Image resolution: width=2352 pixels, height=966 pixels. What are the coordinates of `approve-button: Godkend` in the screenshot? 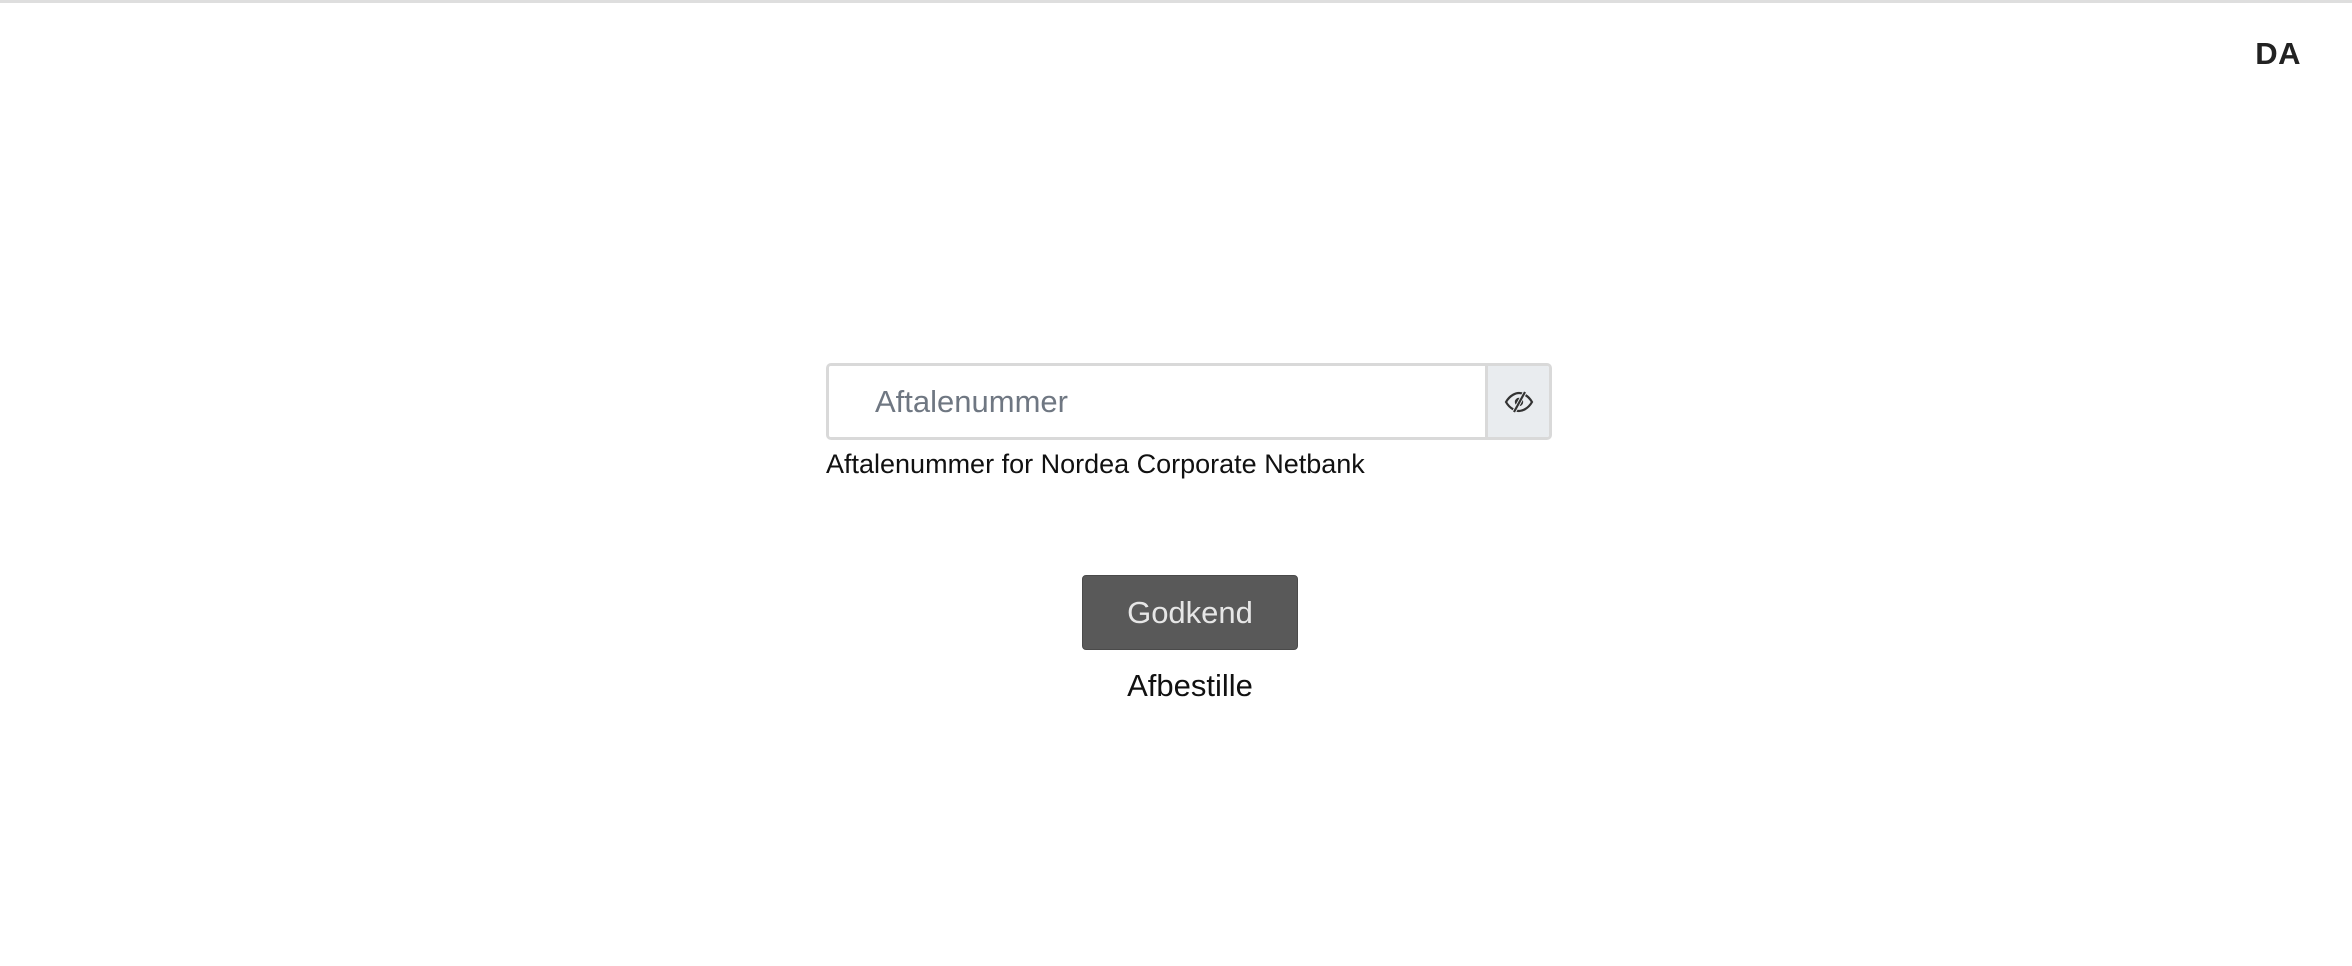 It's located at (1190, 612).